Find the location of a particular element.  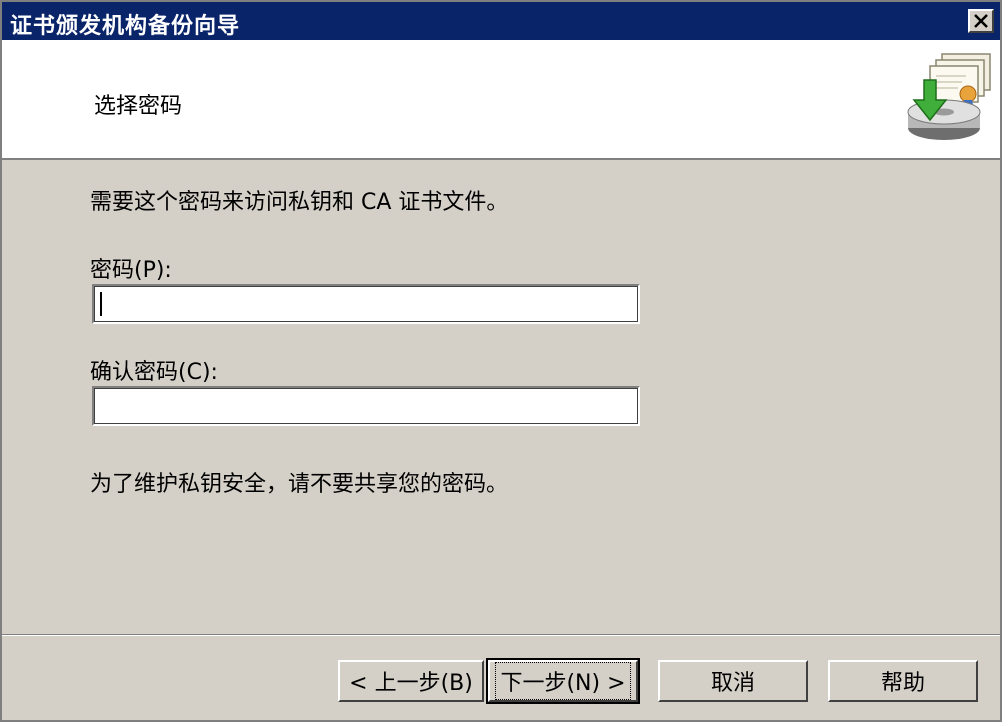

cancel-button: 取消 is located at coordinates (733, 681).